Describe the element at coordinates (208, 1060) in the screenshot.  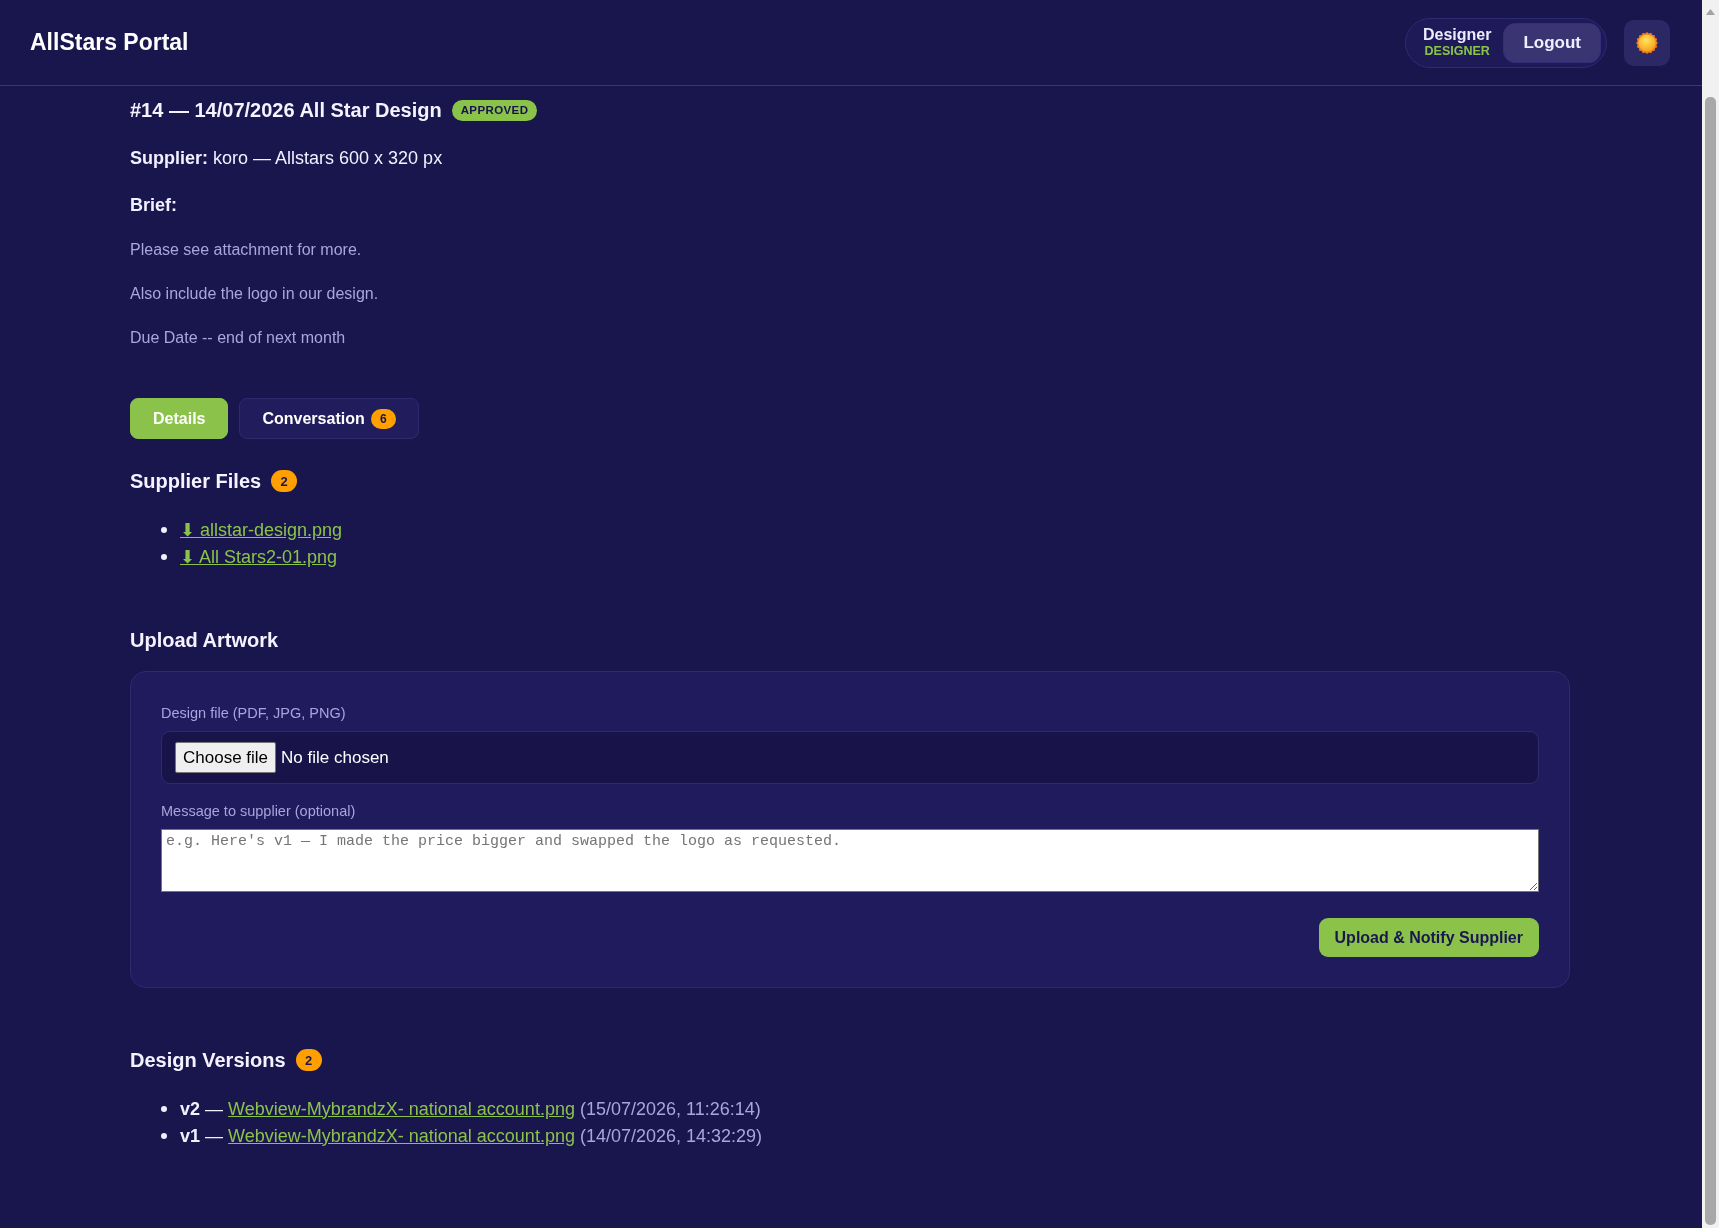
I see `section-heading: Design Versions` at that location.